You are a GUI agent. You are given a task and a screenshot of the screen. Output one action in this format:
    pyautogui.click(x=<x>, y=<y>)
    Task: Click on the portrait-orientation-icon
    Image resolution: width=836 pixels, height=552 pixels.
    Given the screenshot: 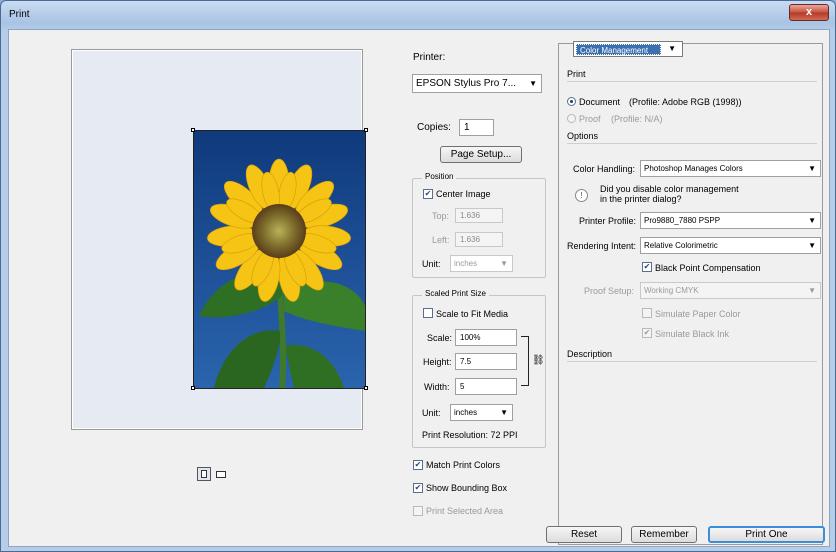 What is the action you would take?
    pyautogui.click(x=204, y=474)
    